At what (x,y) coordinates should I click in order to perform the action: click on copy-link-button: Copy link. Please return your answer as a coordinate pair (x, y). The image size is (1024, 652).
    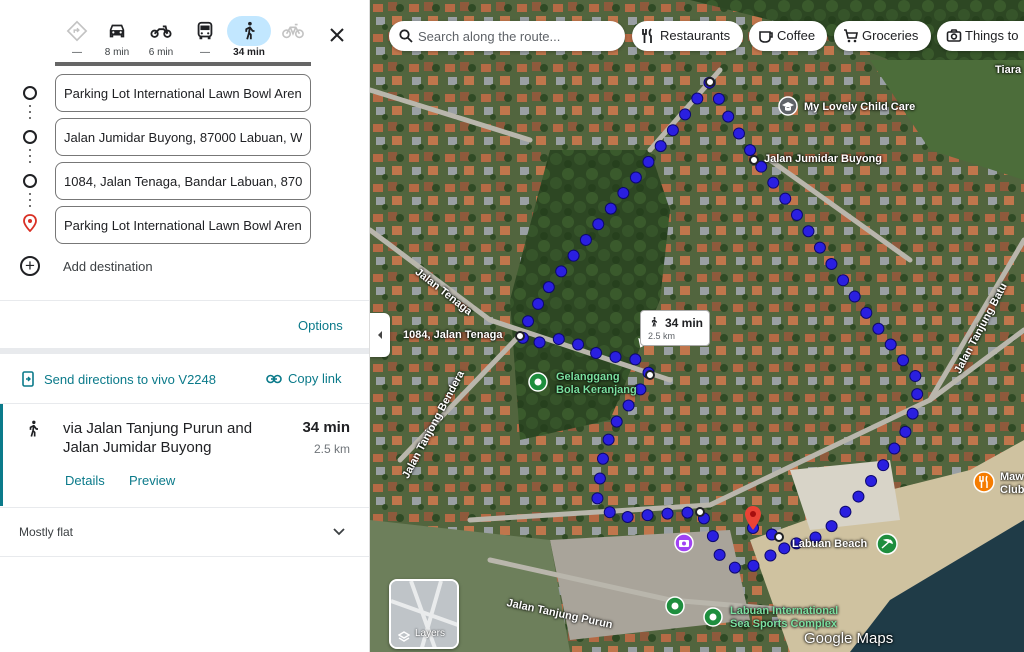
    Looking at the image, I should click on (303, 378).